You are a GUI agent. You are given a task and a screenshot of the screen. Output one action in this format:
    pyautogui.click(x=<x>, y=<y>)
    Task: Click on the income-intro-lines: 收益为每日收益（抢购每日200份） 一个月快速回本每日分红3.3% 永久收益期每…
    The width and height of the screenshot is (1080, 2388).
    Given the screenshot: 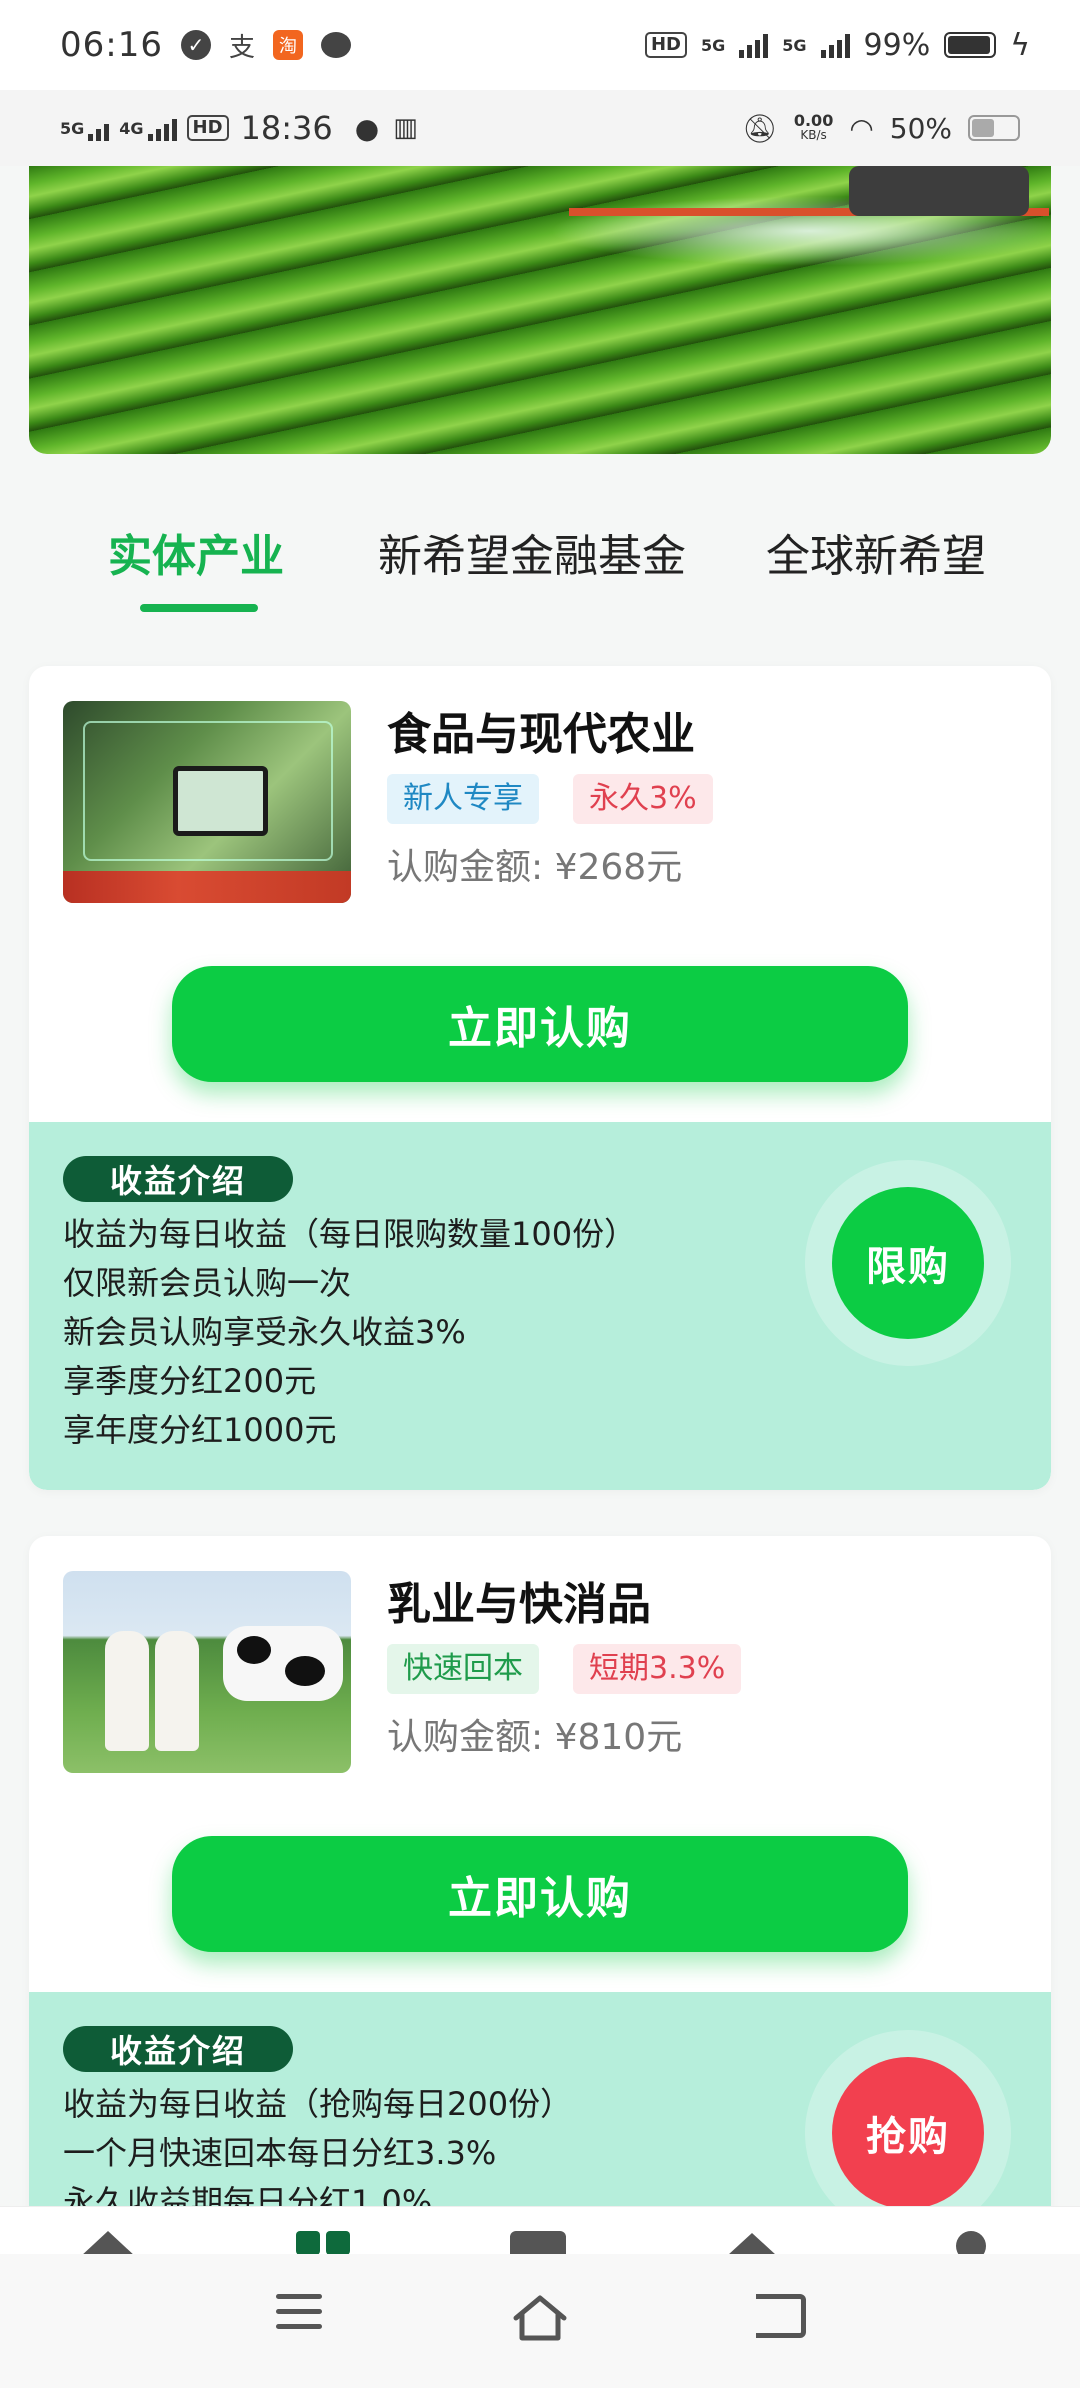 What is the action you would take?
    pyautogui.click(x=317, y=2153)
    